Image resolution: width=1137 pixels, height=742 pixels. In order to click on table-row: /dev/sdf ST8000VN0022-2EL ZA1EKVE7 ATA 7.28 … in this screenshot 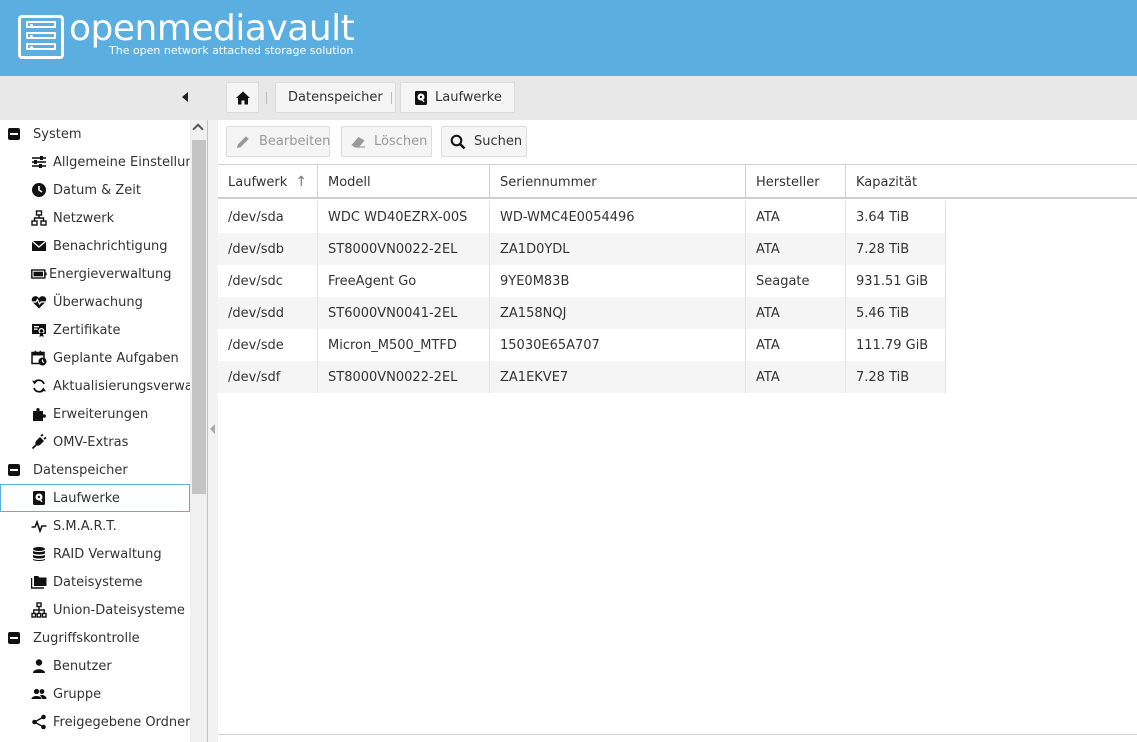, I will do `click(582, 377)`.